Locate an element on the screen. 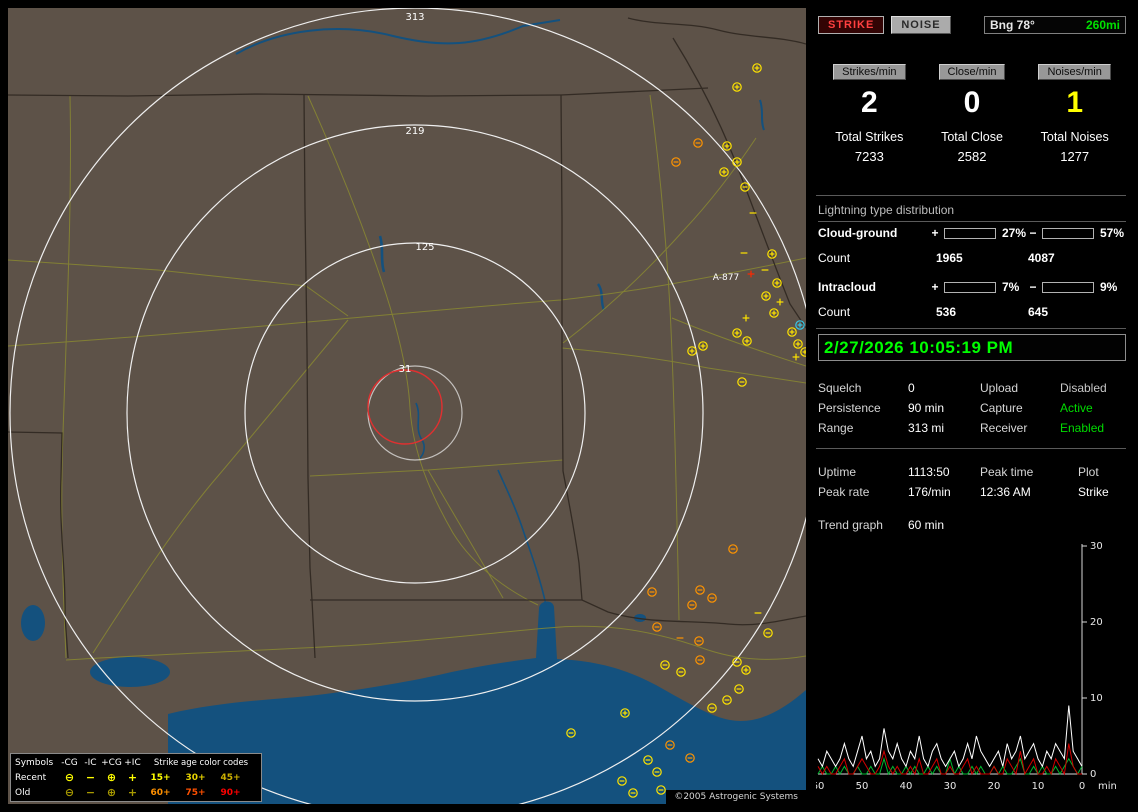 This screenshot has height=812, width=1138. total-noises-value: 1277 is located at coordinates (1075, 156).